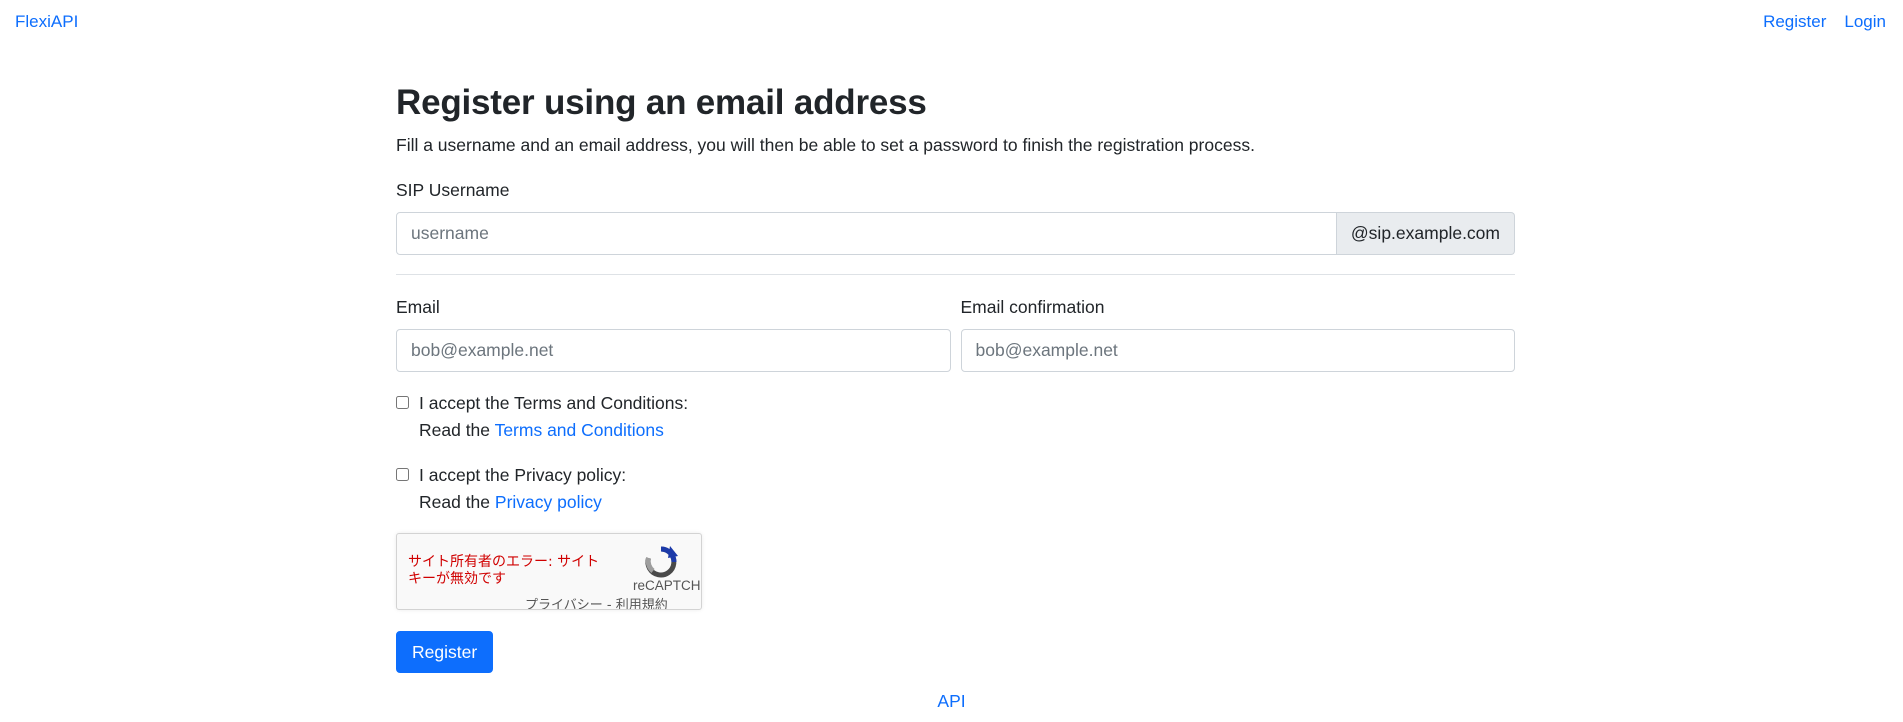  Describe the element at coordinates (445, 652) in the screenshot. I see `register-button: Register` at that location.